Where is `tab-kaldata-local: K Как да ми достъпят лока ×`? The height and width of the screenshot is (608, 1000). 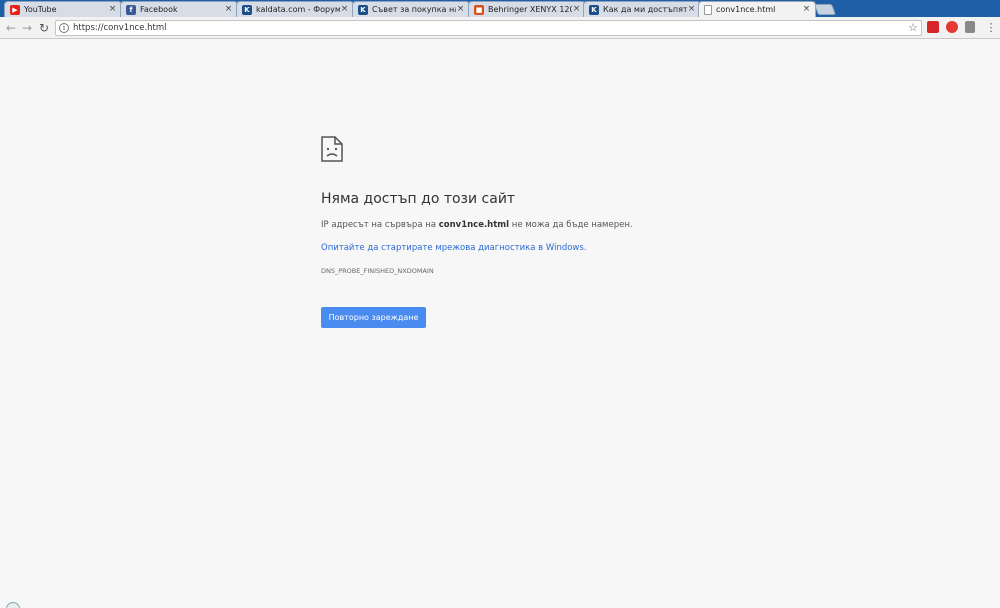 tab-kaldata-local: K Как да ми достъпят лока × is located at coordinates (642, 9).